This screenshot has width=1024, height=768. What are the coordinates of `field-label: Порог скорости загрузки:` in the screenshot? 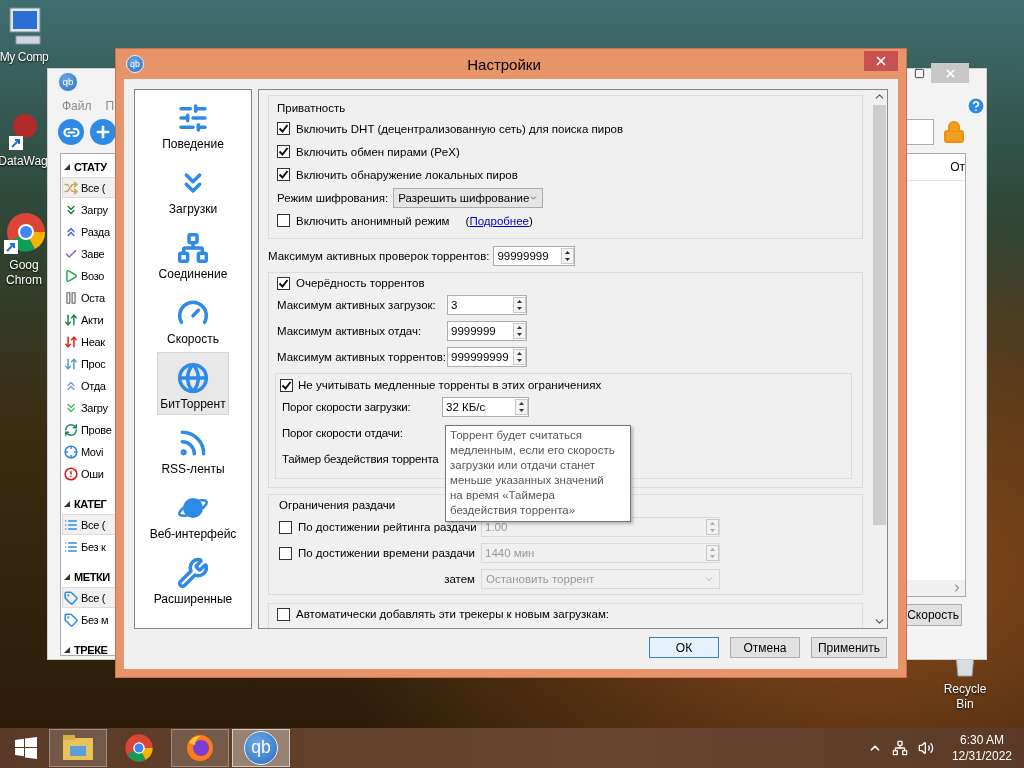 It's located at (346, 407).